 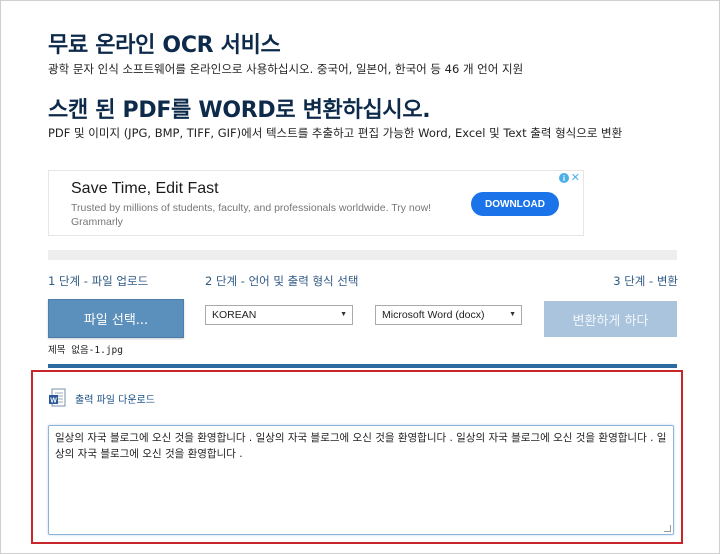 I want to click on step-options-label: 2 단계 - 언어 및 출력 형식 선택, so click(x=282, y=281).